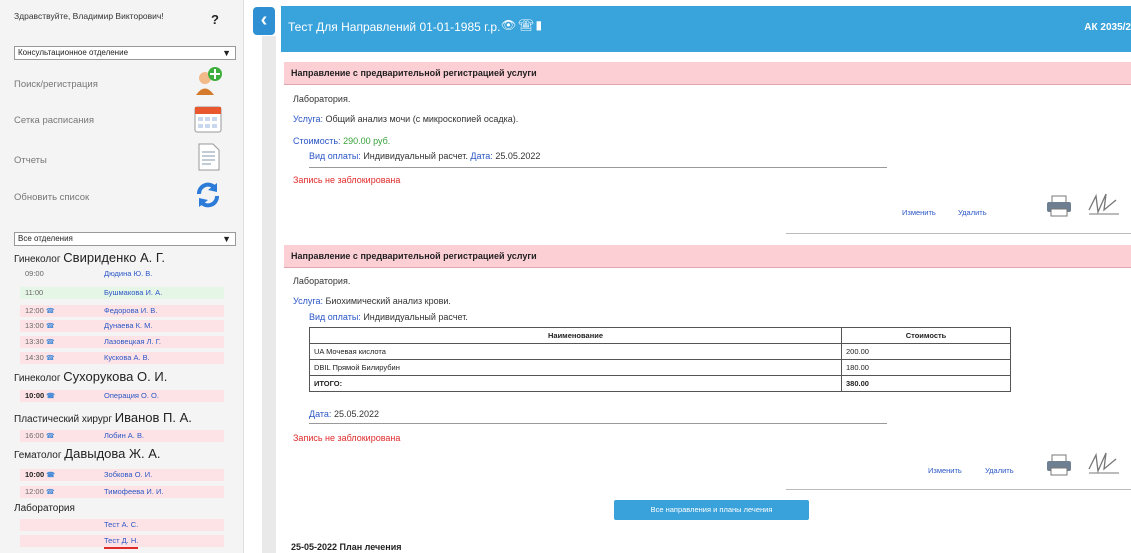  I want to click on schedule-slot: 10:00 ☎ Операция О. О., so click(122, 396).